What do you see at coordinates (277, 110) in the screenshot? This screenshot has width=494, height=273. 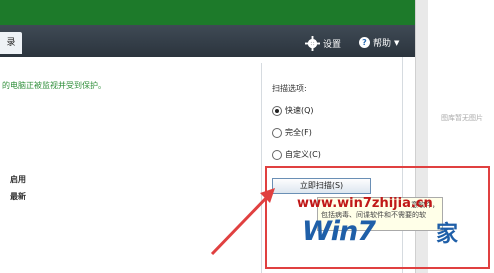 I see `radio-selected-icon` at bounding box center [277, 110].